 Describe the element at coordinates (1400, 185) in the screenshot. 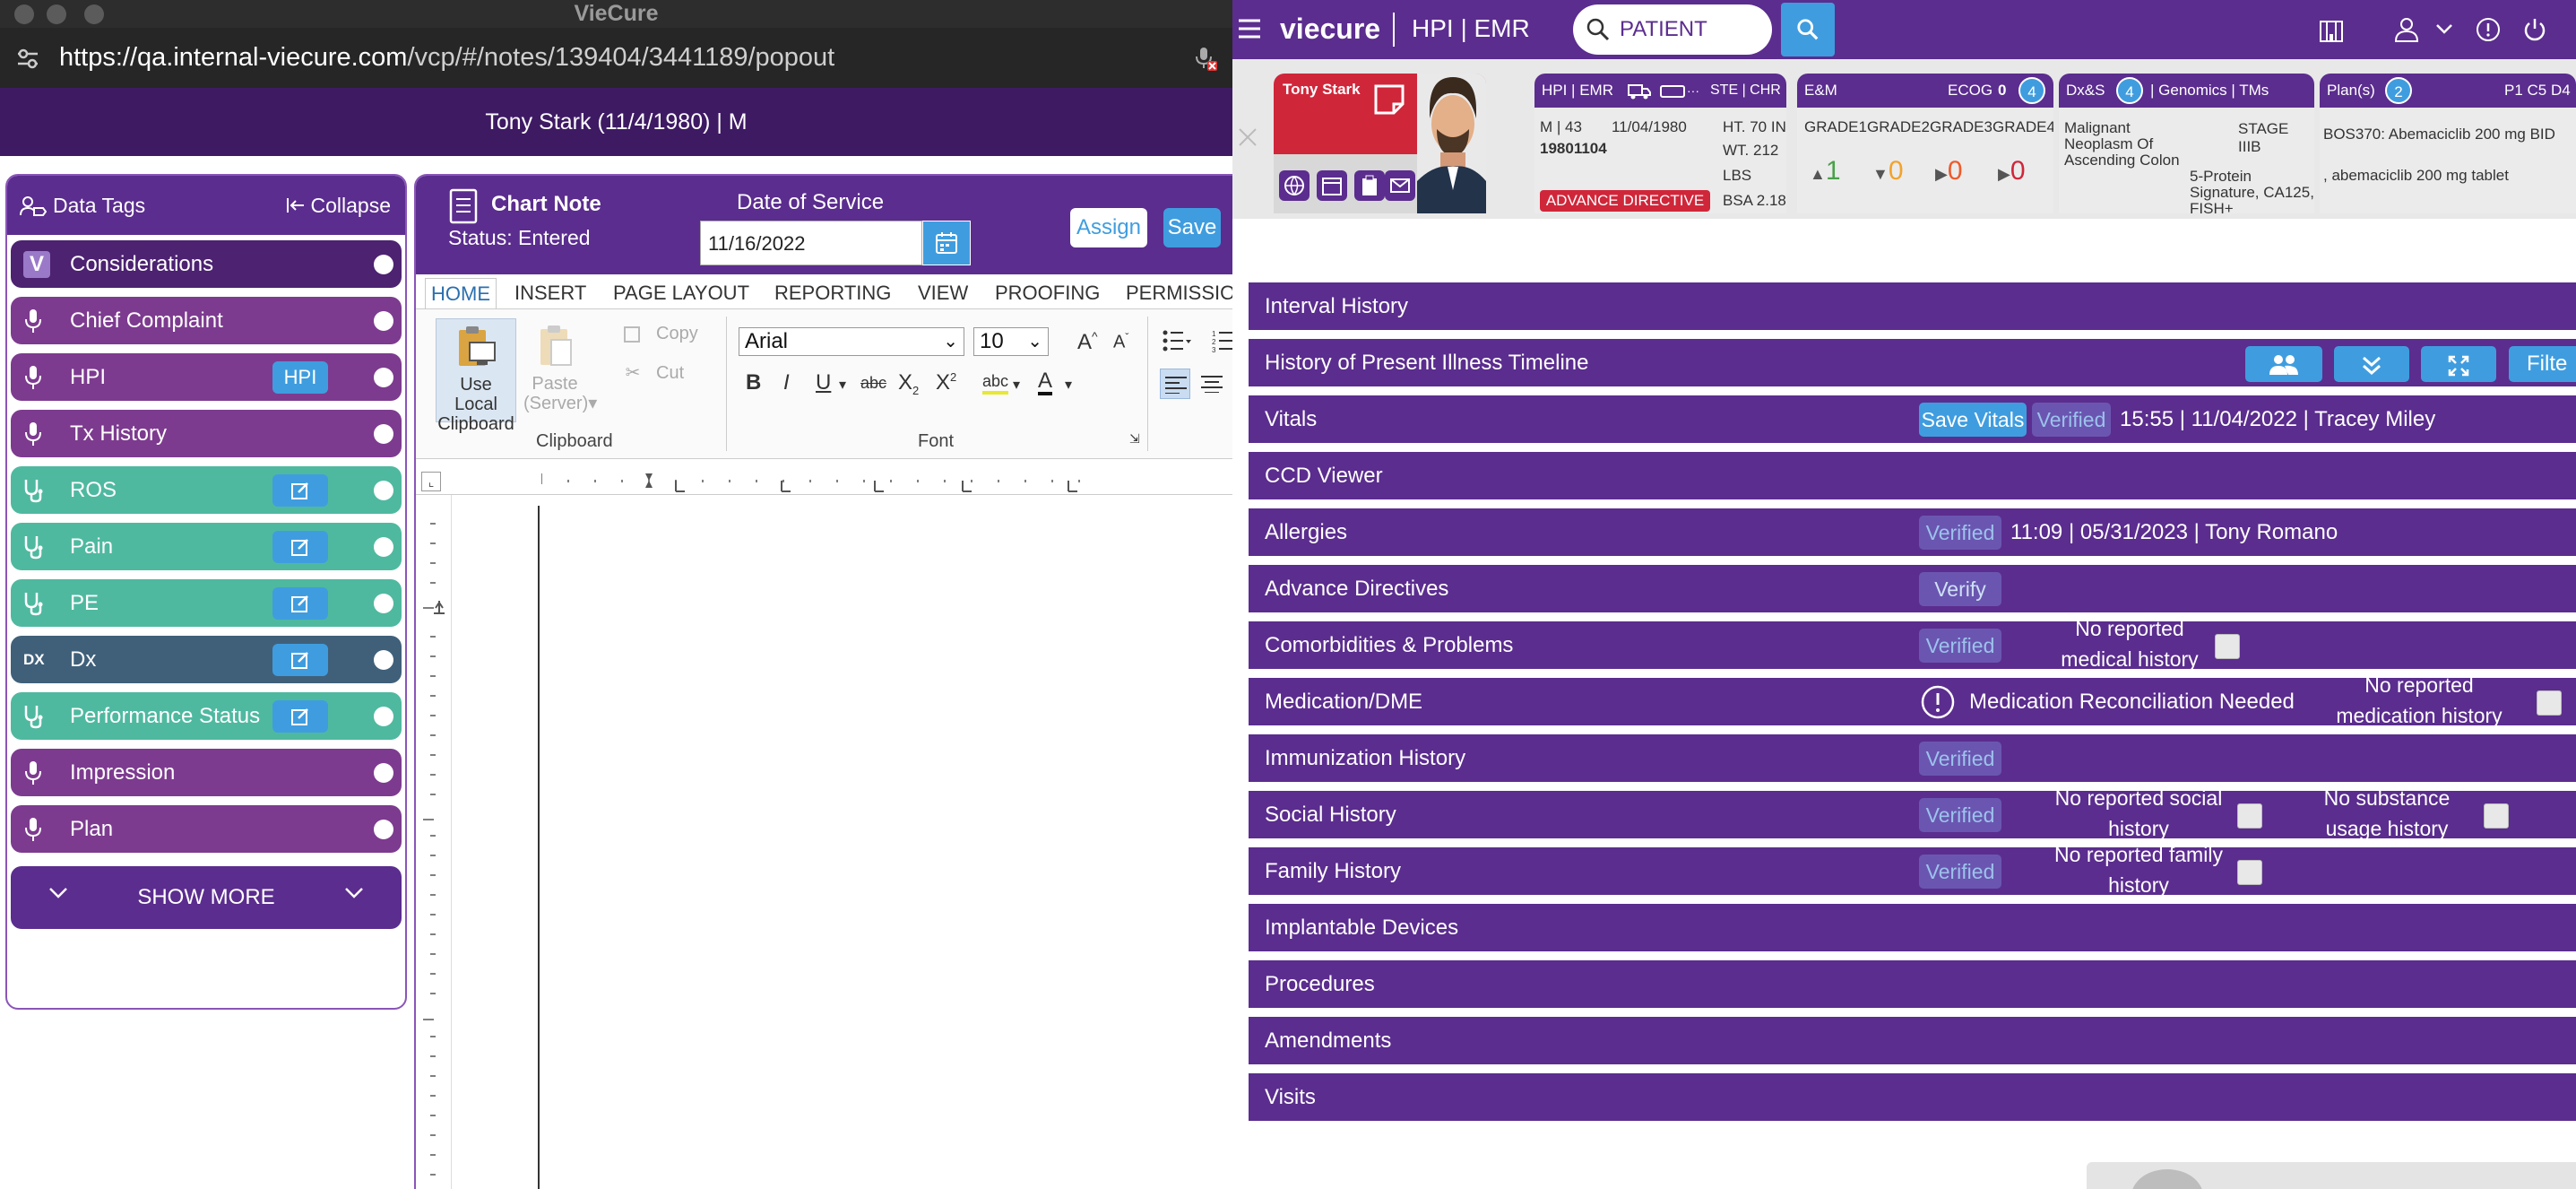

I see `message-button` at that location.